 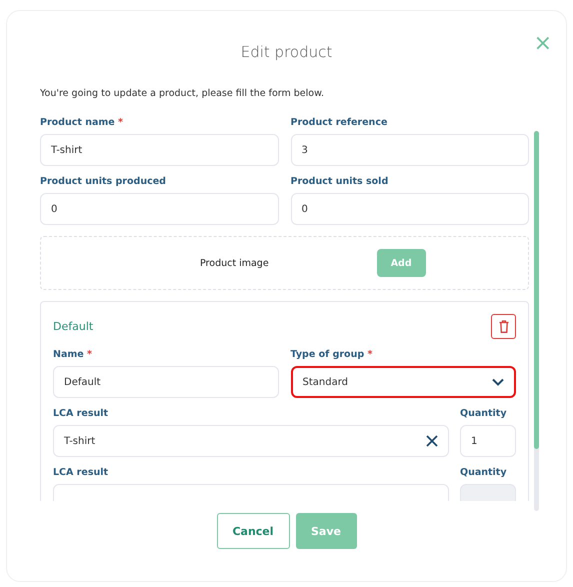 I want to click on field-label: Product name *, so click(x=82, y=122).